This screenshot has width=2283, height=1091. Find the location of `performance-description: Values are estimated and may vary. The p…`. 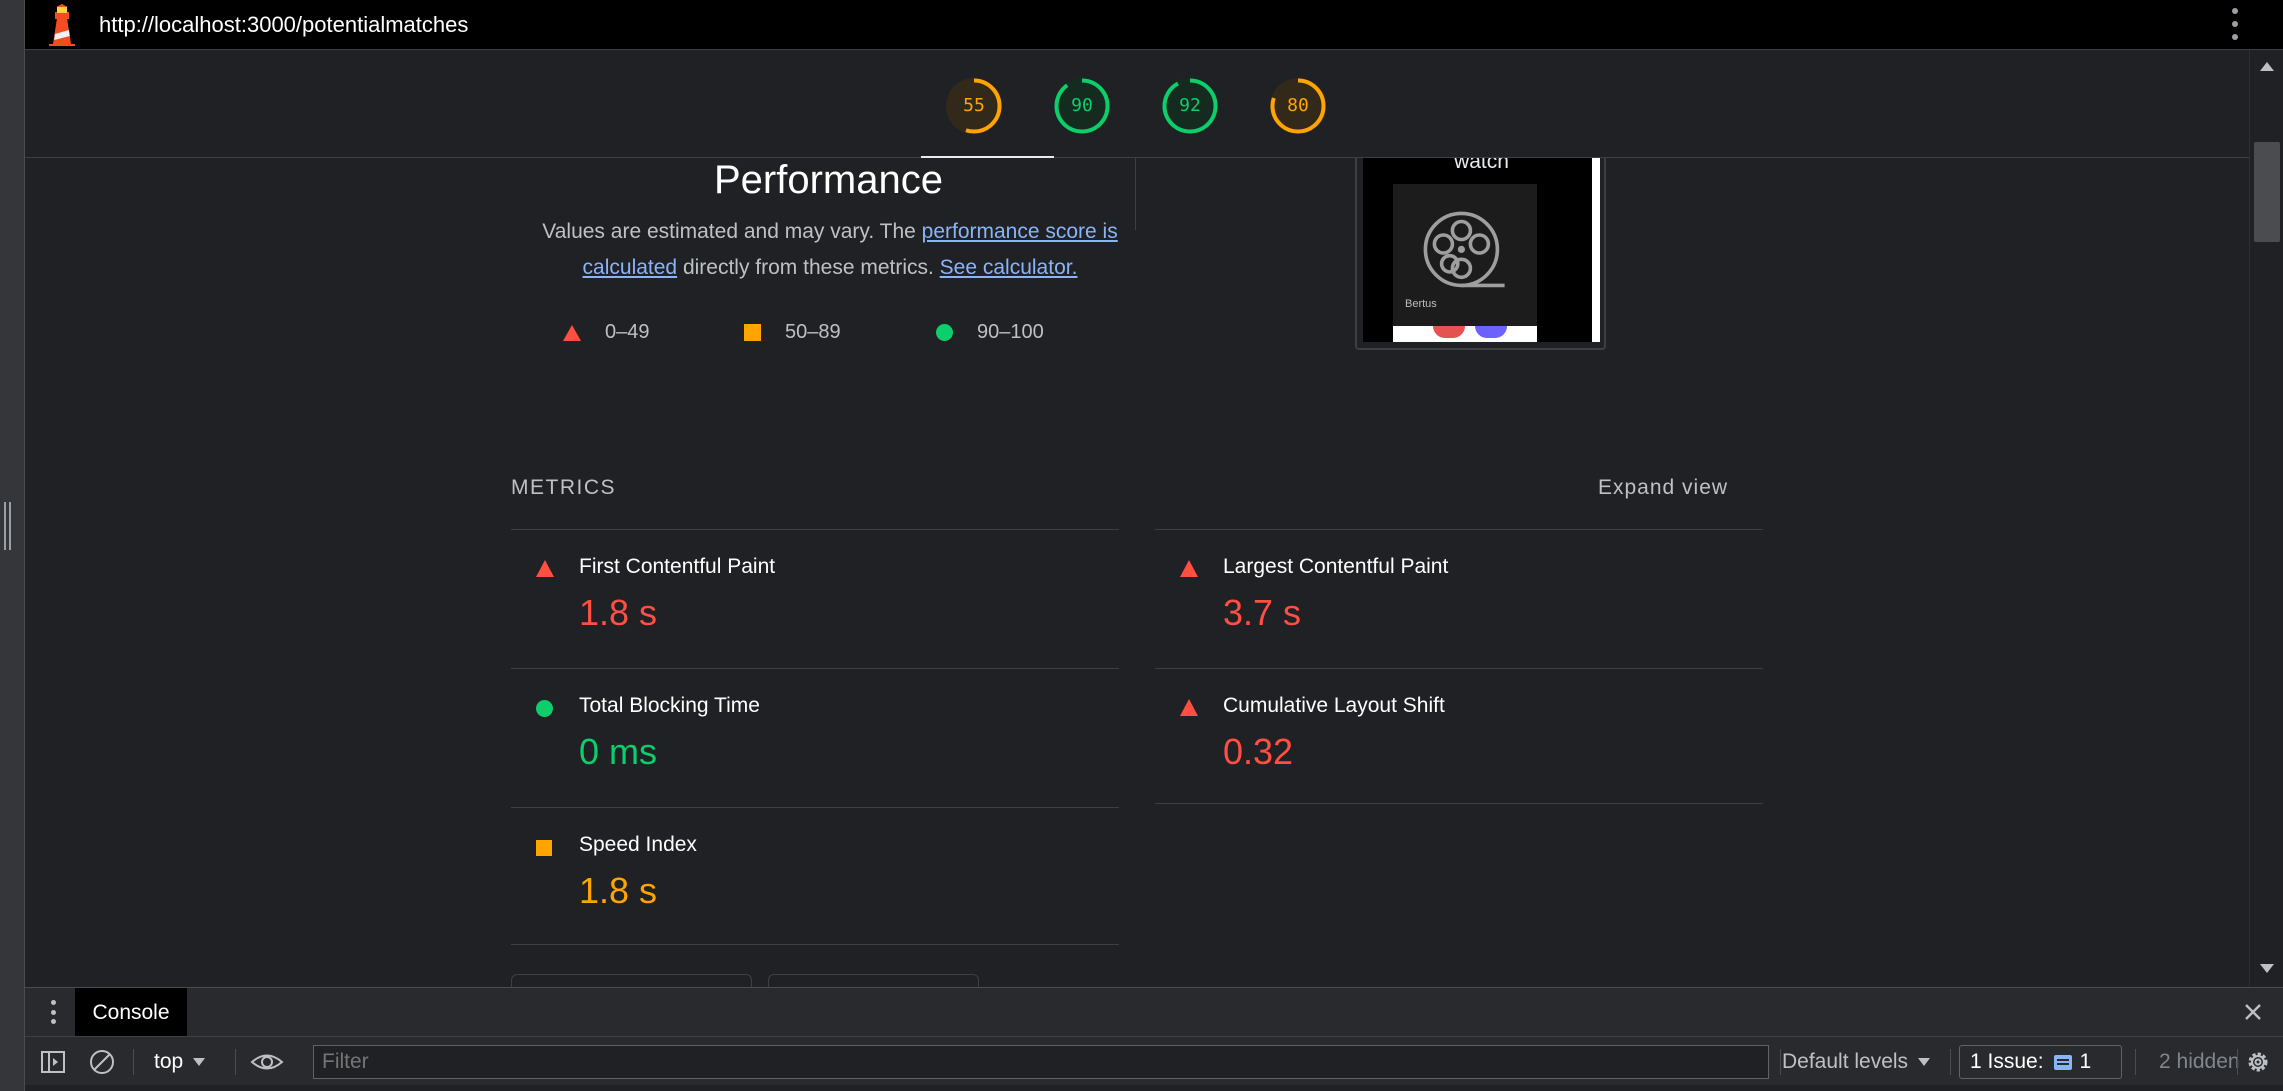

performance-description: Values are estimated and may vary. The p… is located at coordinates (830, 250).